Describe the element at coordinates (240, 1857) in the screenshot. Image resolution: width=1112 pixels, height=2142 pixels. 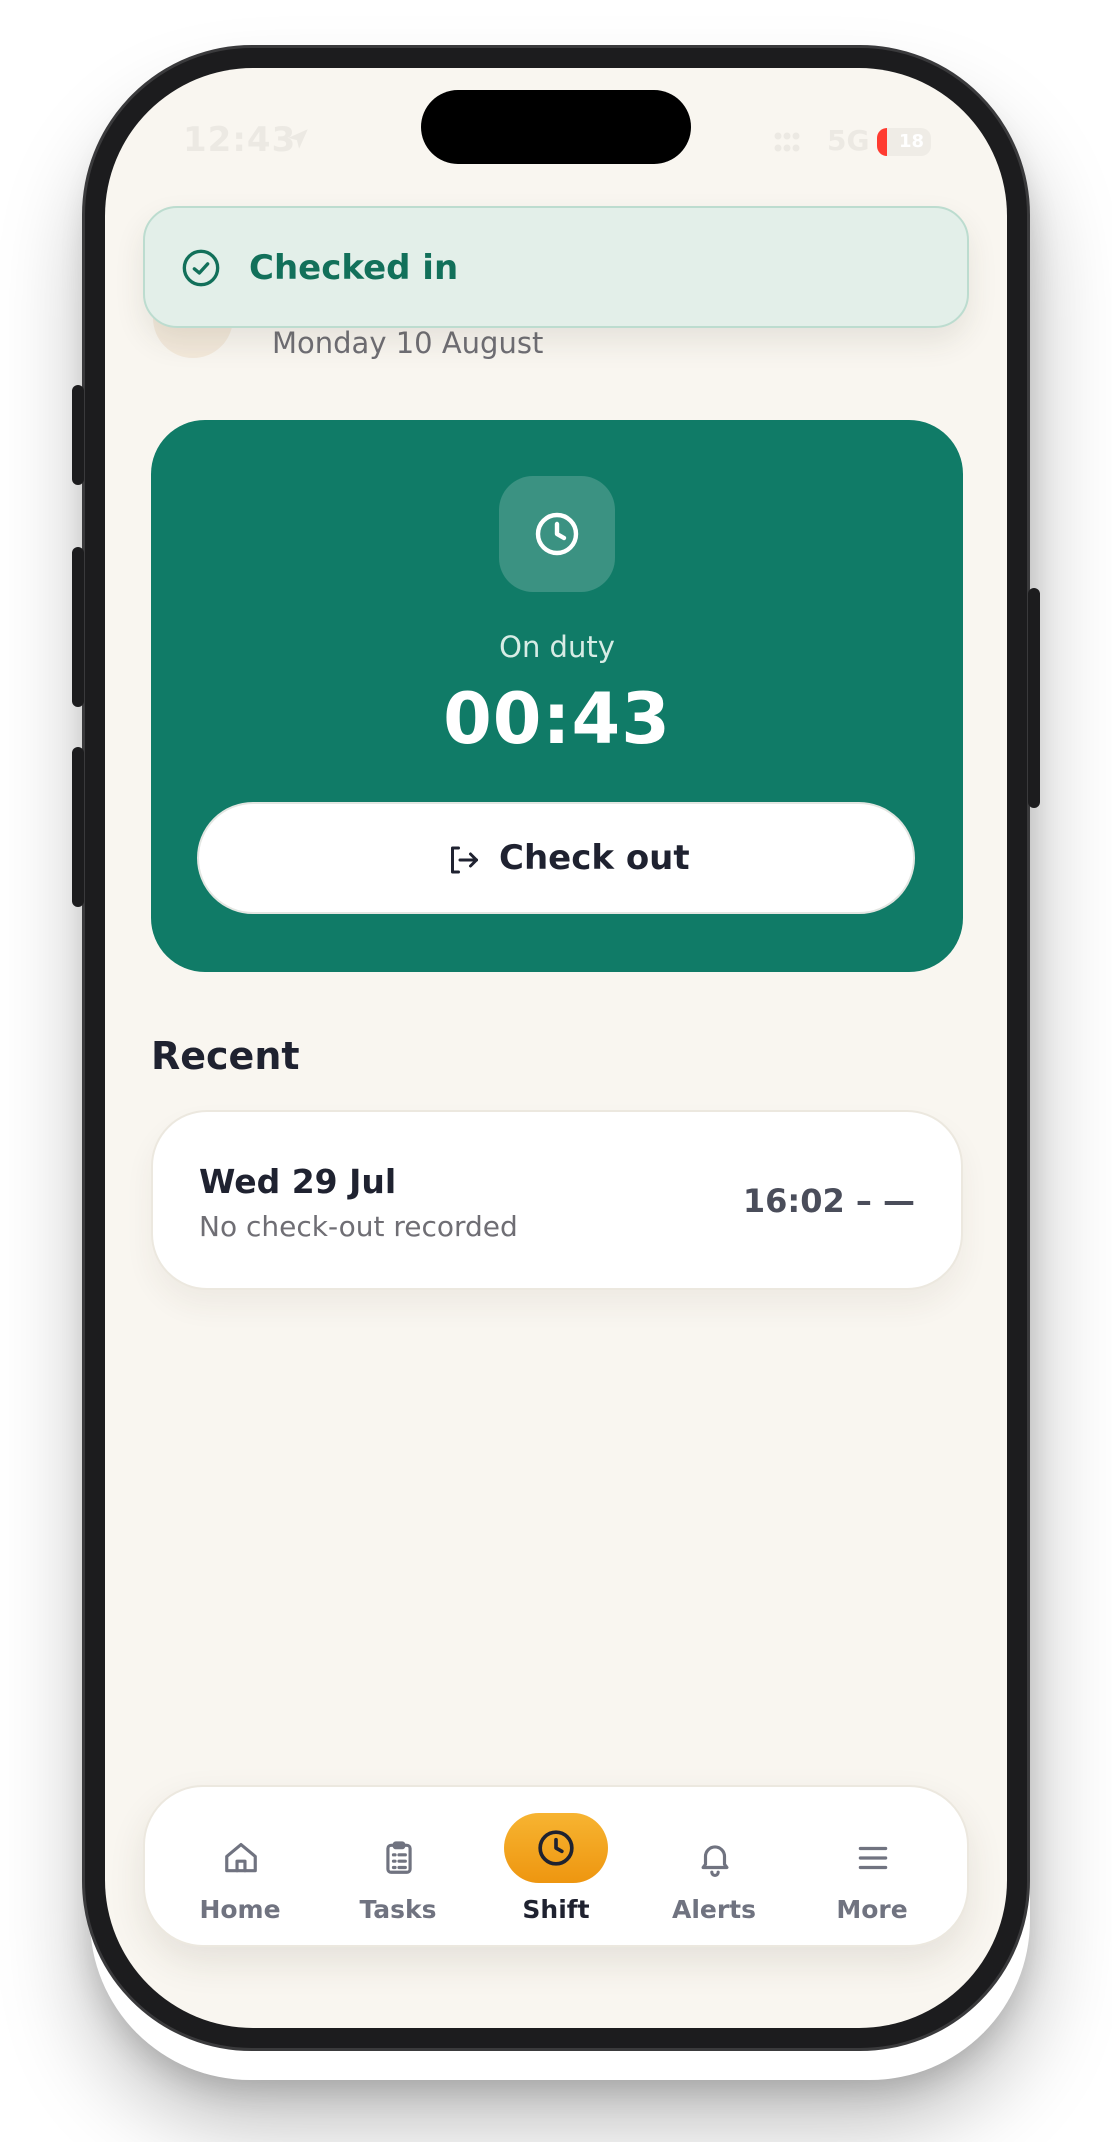
I see `home-icon` at that location.